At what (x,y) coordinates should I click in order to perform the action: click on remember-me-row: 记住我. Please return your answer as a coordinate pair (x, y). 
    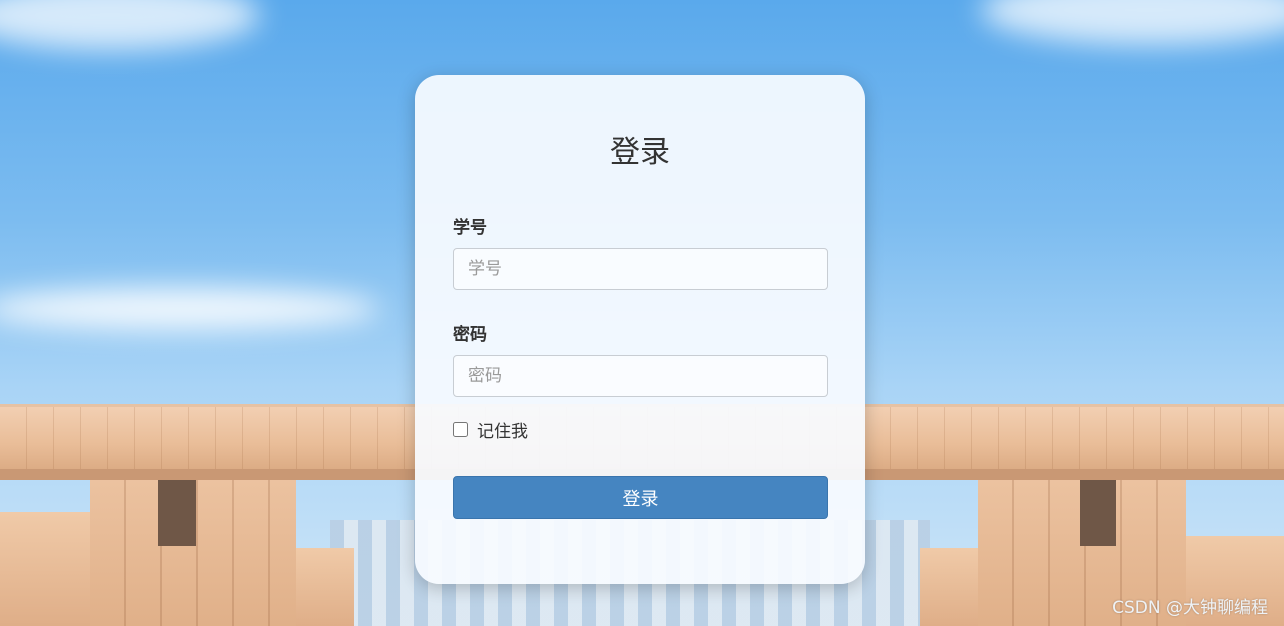
    Looking at the image, I should click on (640, 429).